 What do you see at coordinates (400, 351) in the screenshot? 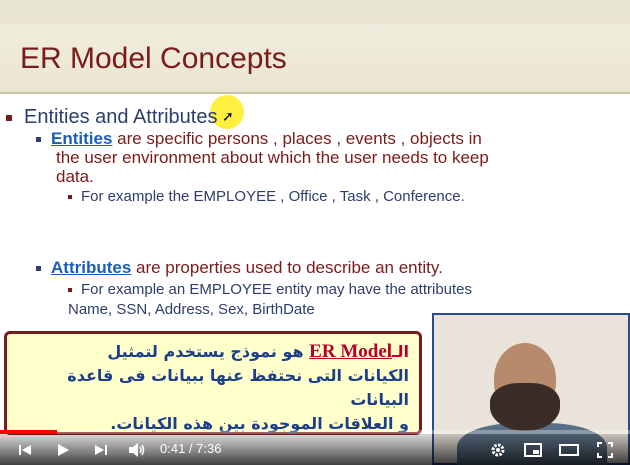
I see `caption-lead: الـ` at bounding box center [400, 351].